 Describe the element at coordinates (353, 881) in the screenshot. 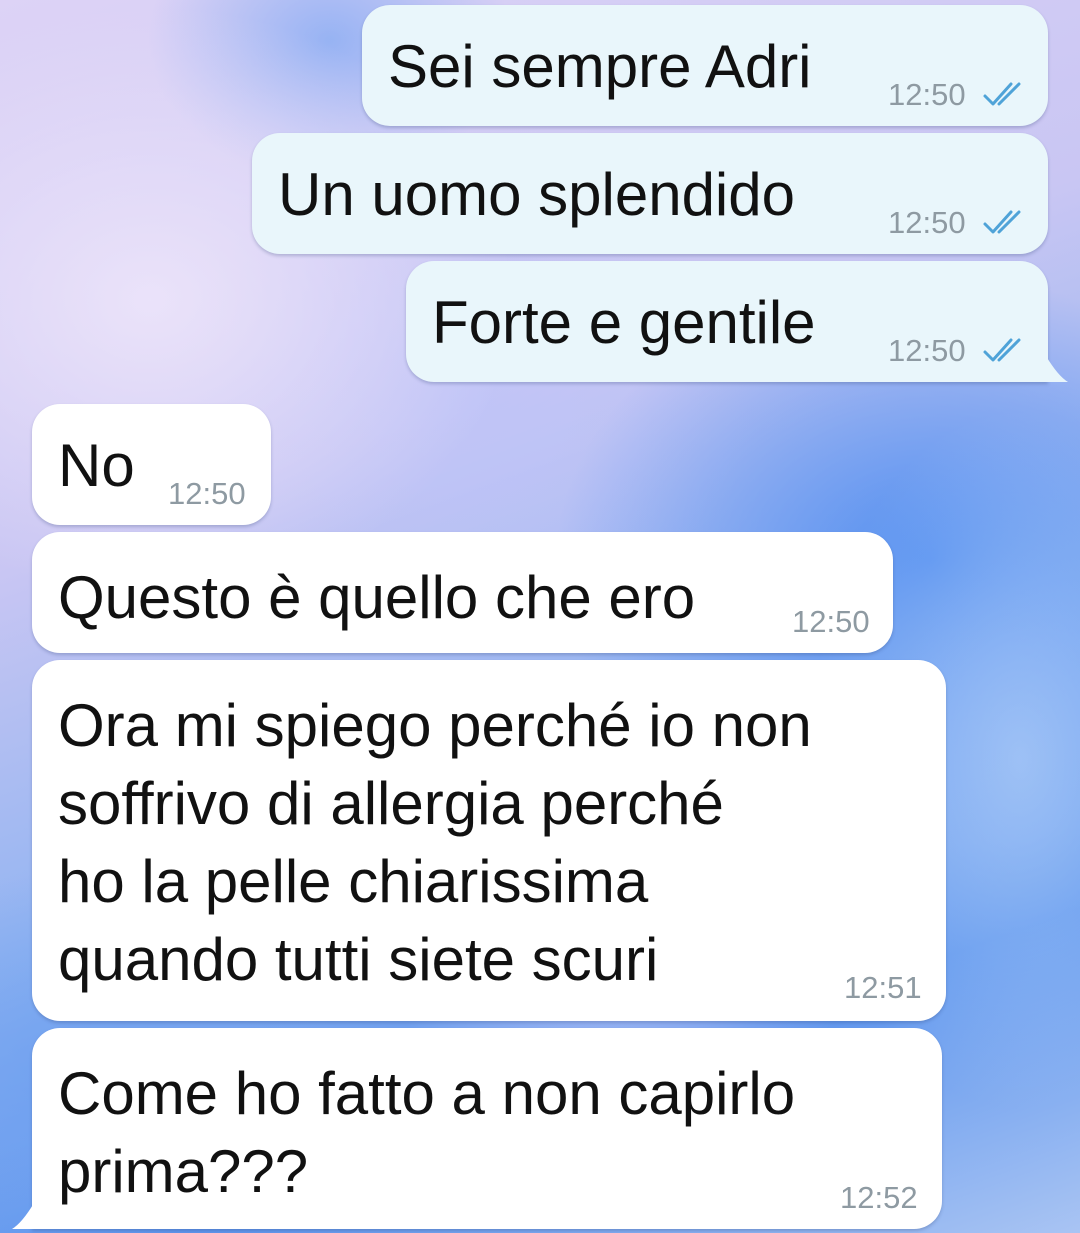

I see `message-text-line: ho la pelle chiarissima` at that location.